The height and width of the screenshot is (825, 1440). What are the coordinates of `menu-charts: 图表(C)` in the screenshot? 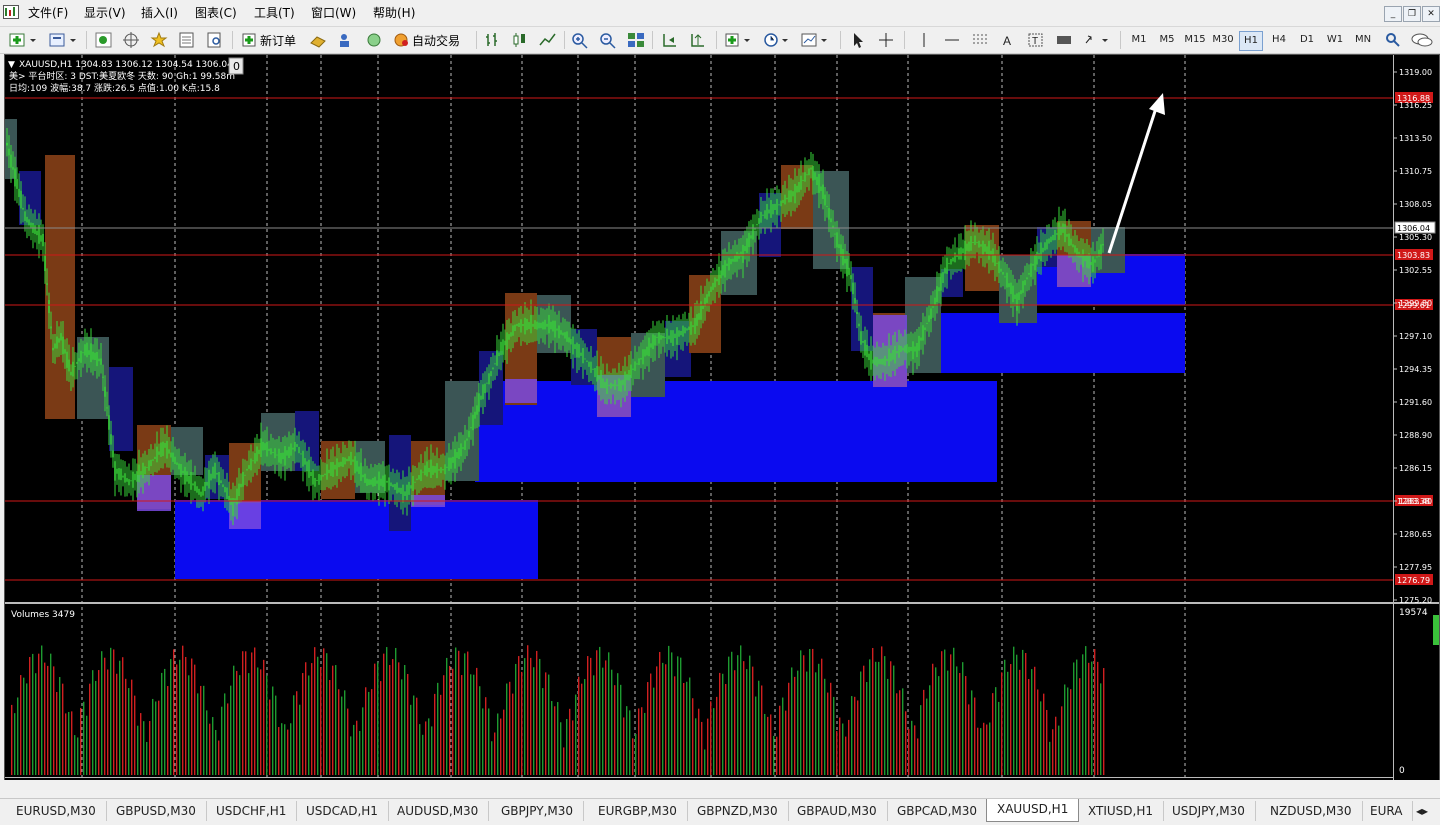 It's located at (216, 13).